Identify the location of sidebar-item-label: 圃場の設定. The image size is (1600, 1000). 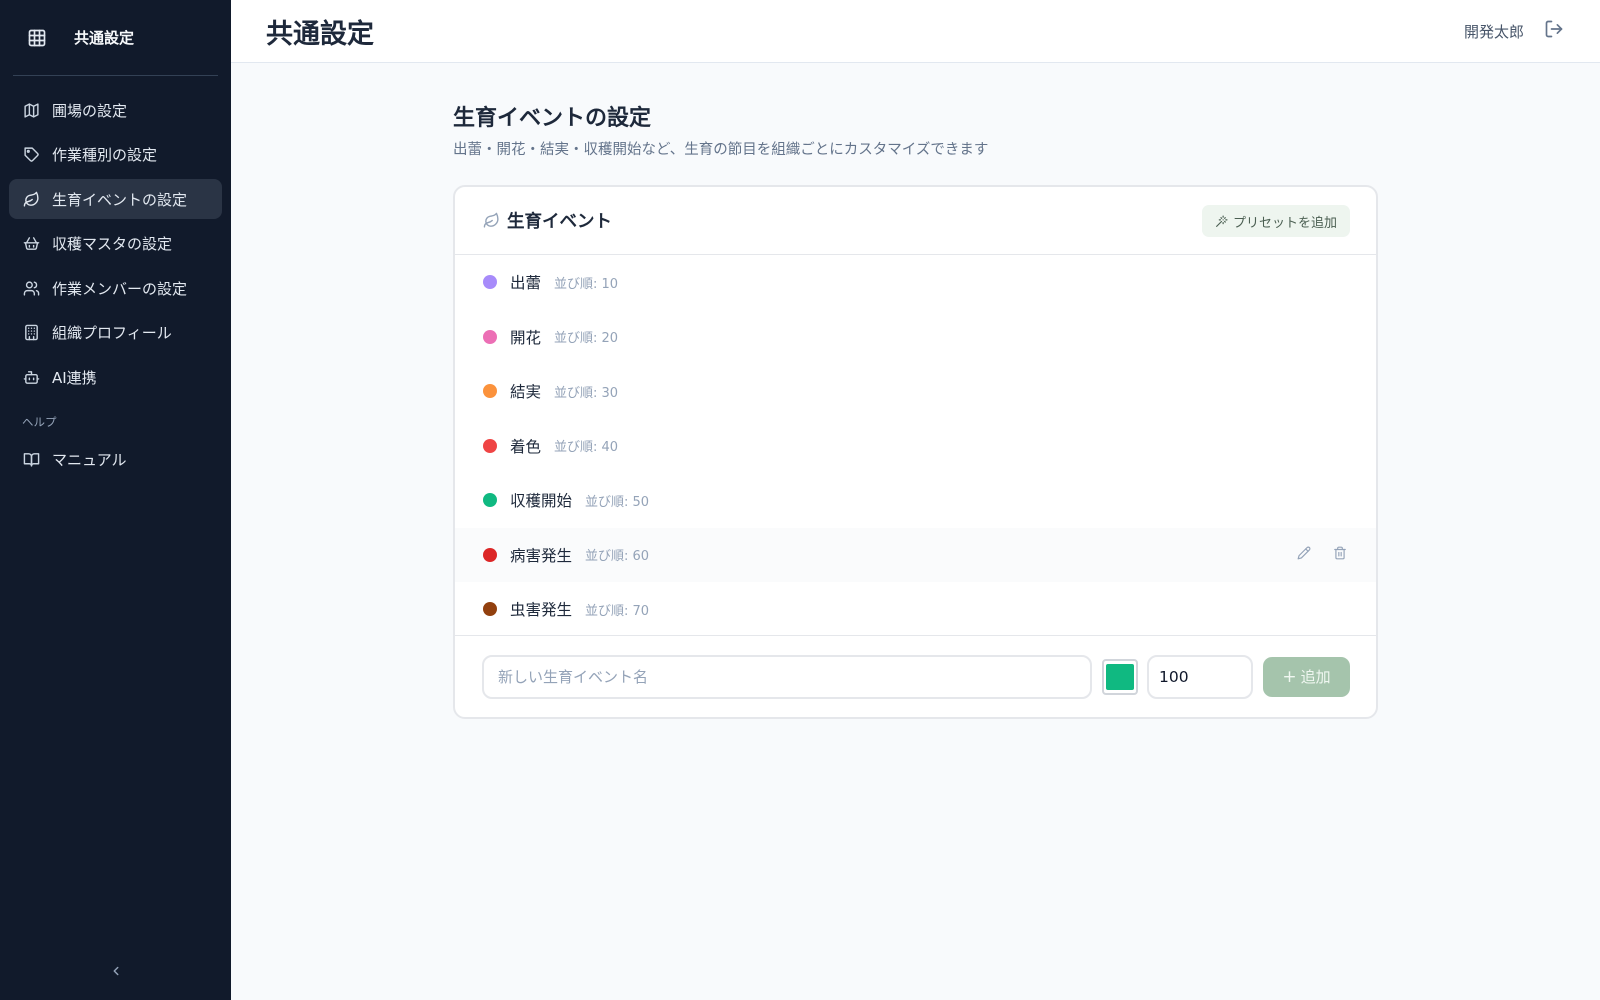
(90, 110).